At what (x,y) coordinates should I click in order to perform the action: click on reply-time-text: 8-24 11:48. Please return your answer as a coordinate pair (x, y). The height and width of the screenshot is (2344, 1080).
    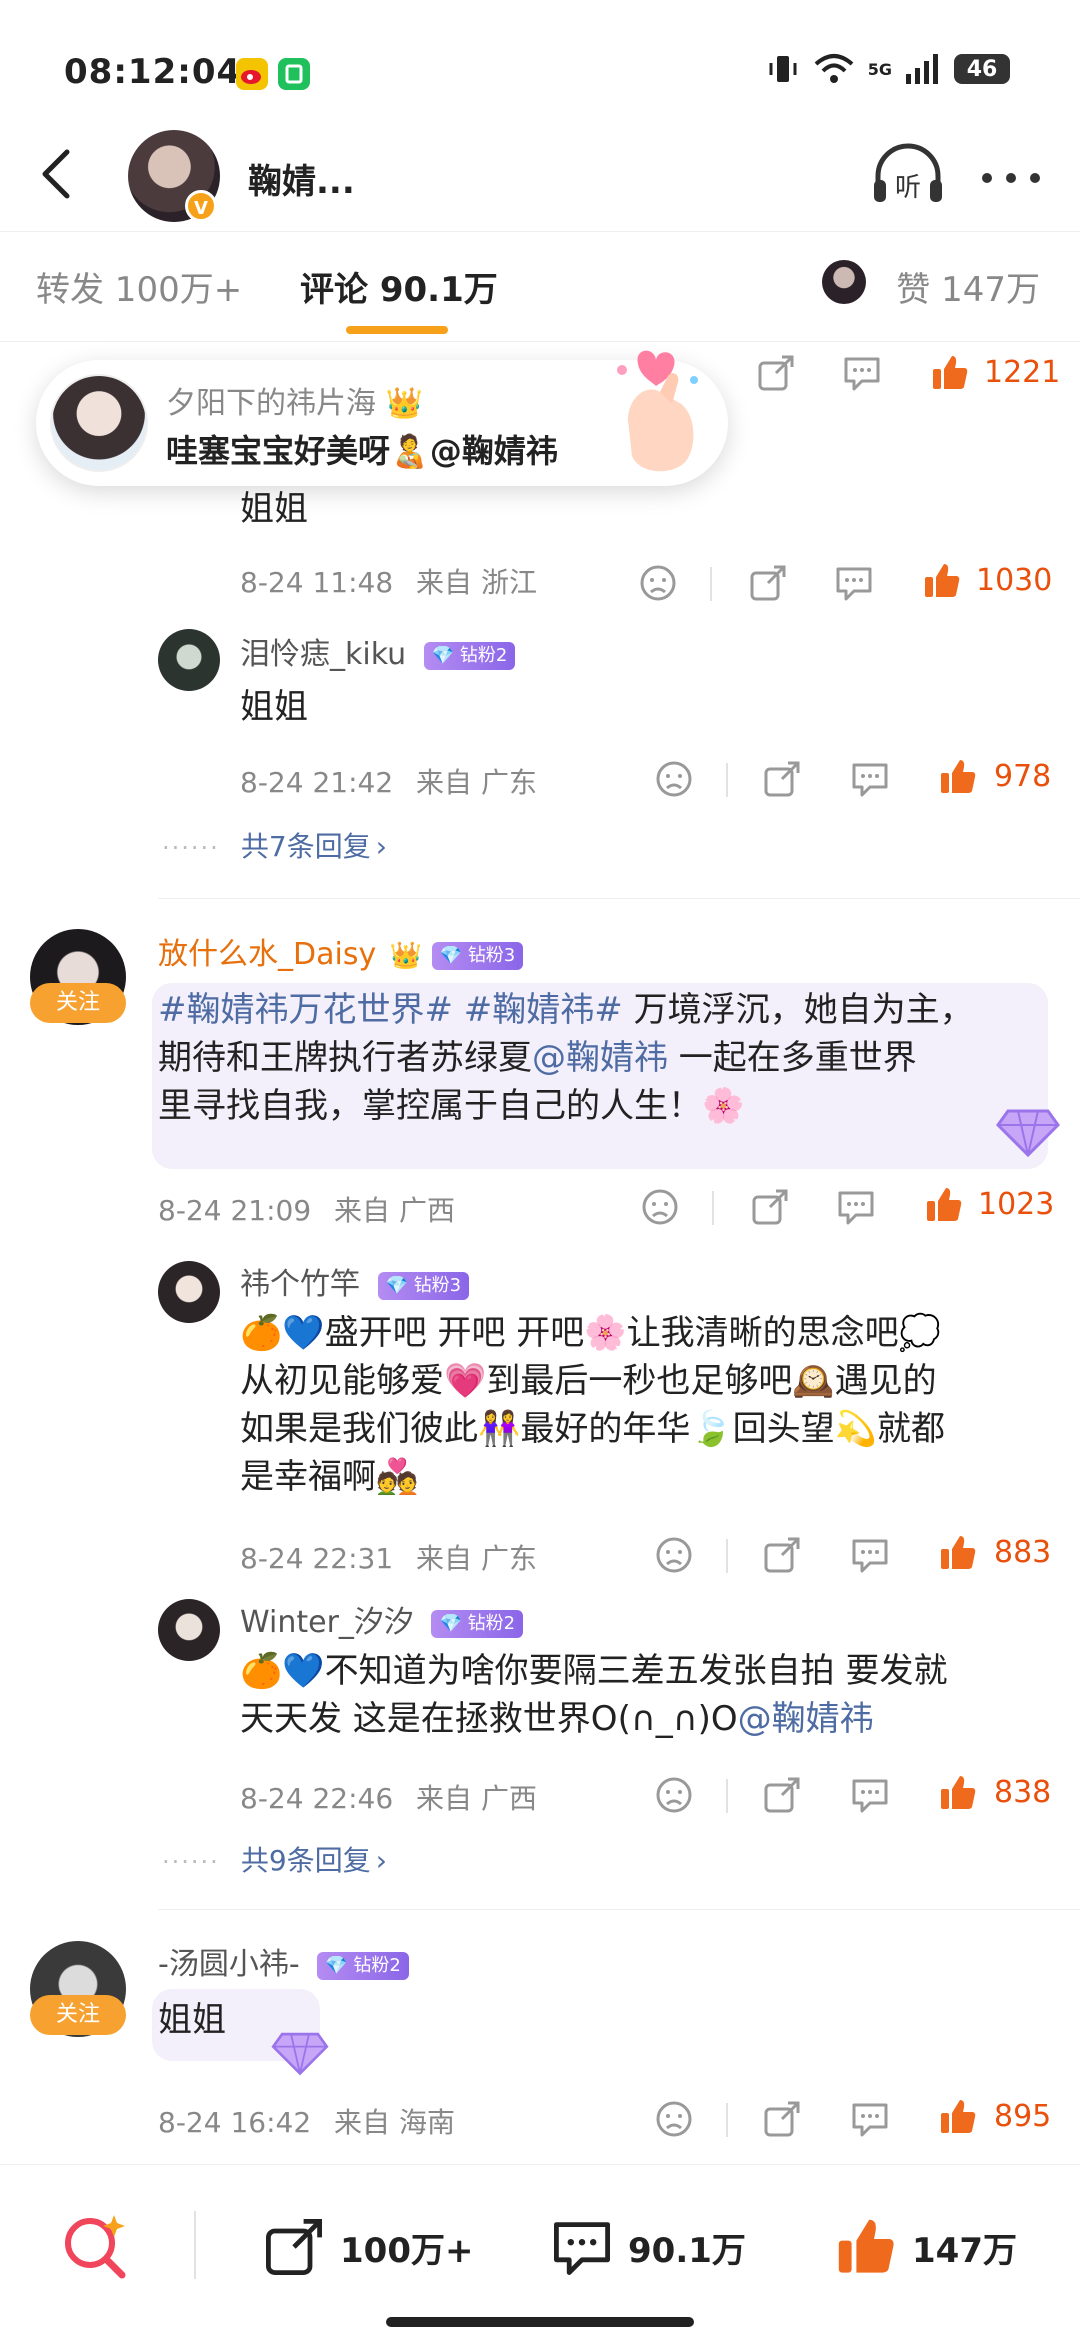
    Looking at the image, I should click on (317, 582).